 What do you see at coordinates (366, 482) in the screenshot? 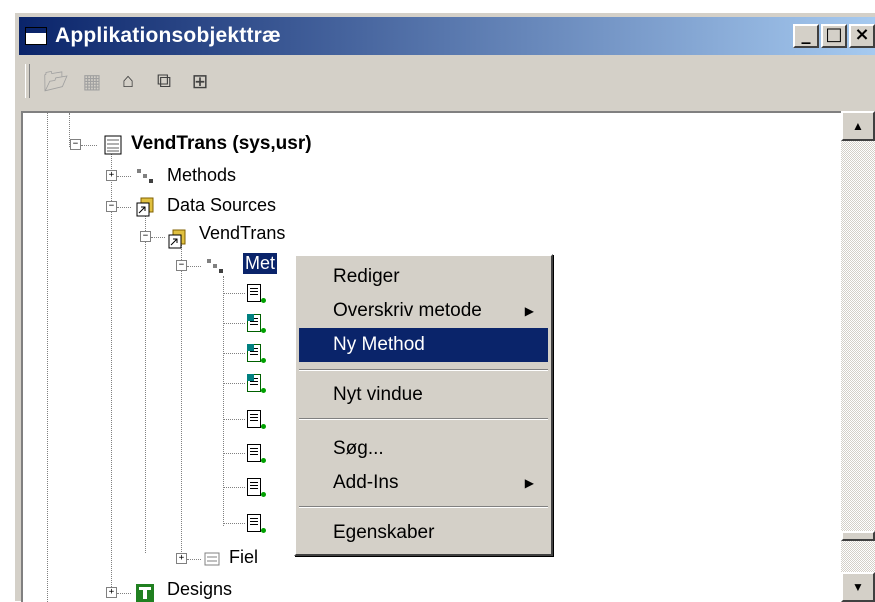
I see `menu-item-label: Add-Ins` at bounding box center [366, 482].